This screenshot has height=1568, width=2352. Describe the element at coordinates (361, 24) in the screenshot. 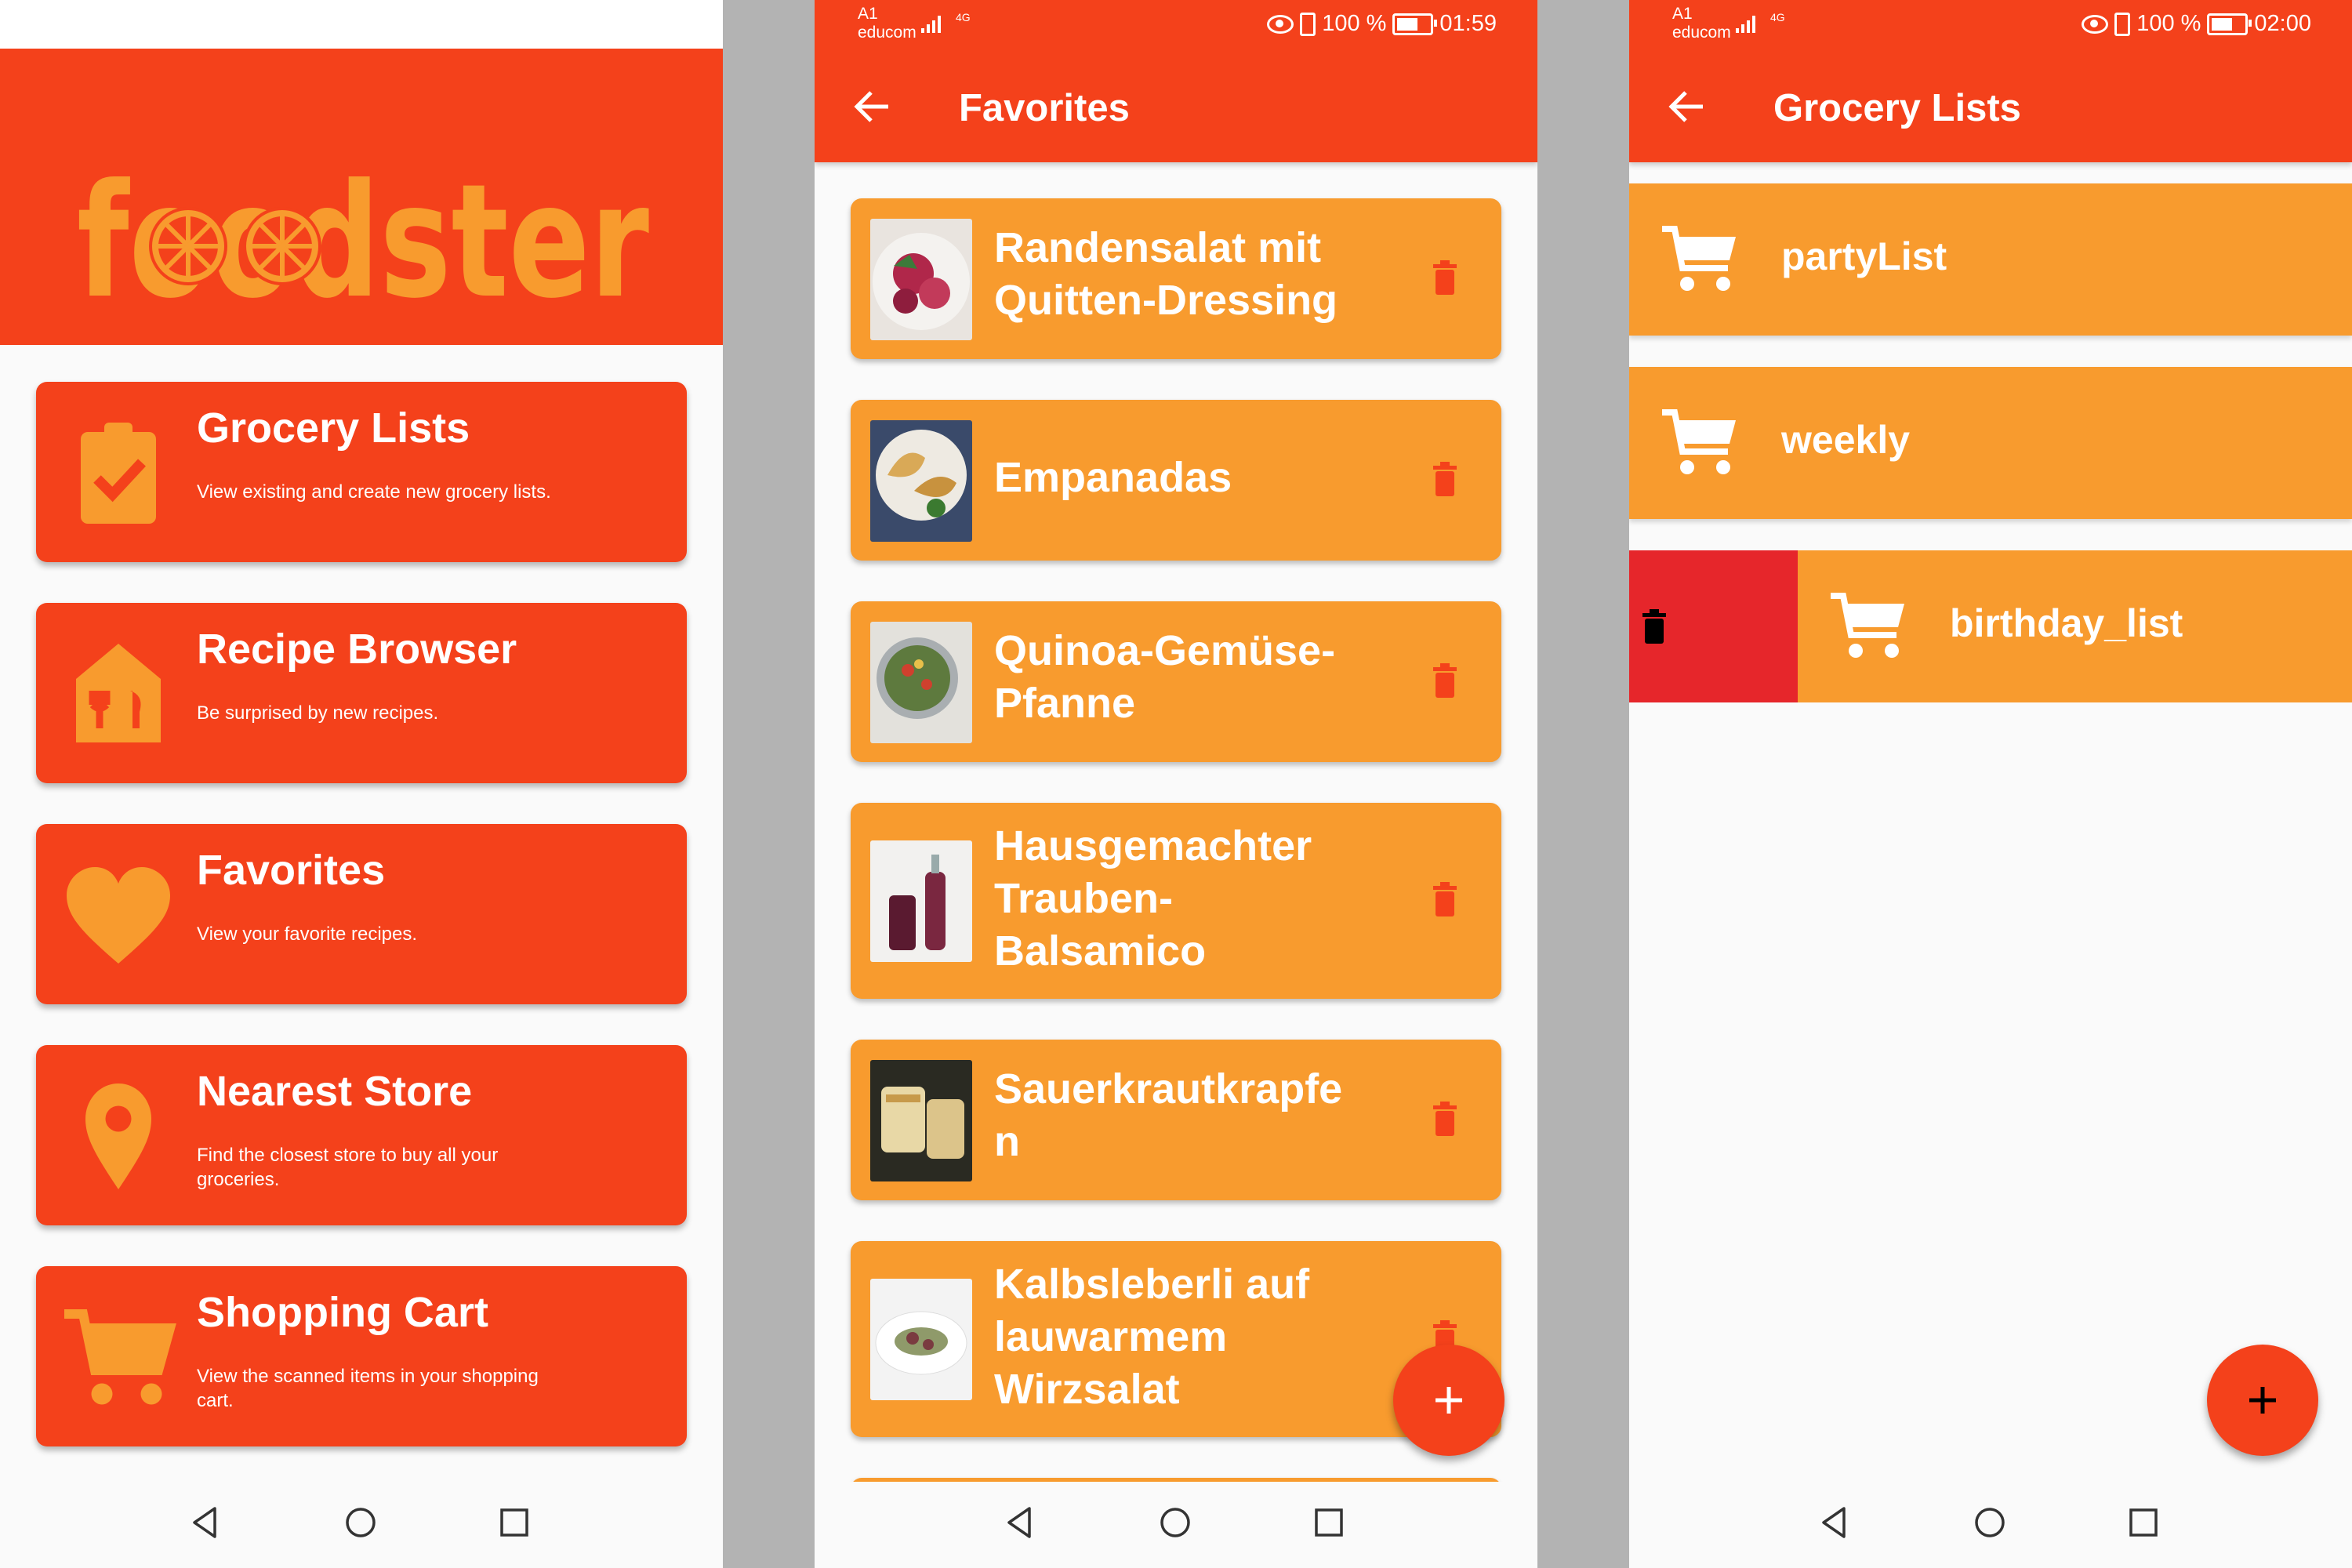

I see `status-bar` at that location.